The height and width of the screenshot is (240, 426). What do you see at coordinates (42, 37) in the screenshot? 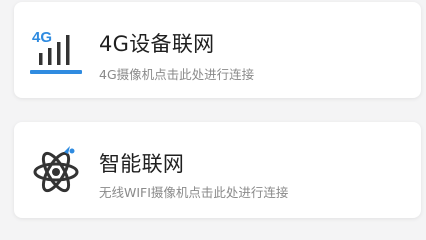
I see `icon-4g-text: 4G` at bounding box center [42, 37].